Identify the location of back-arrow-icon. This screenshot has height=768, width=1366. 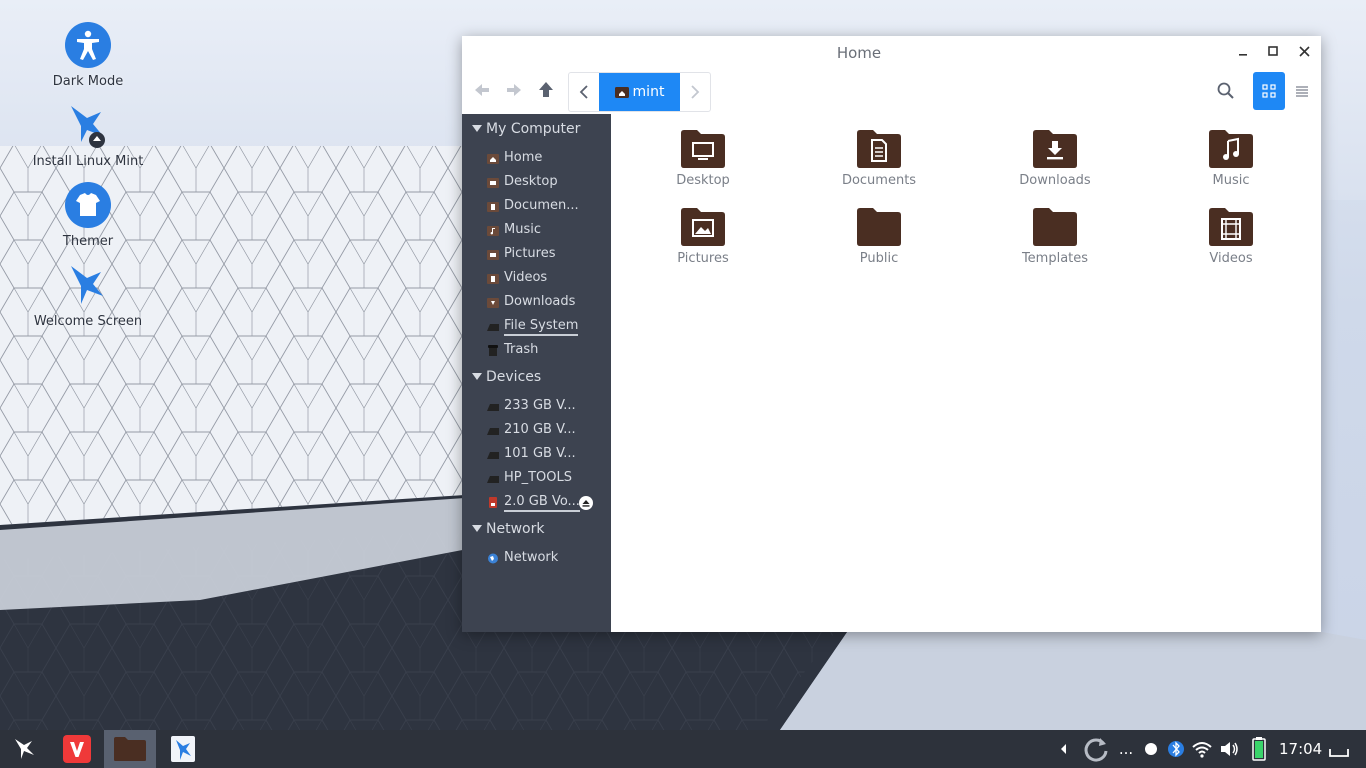
(482, 90).